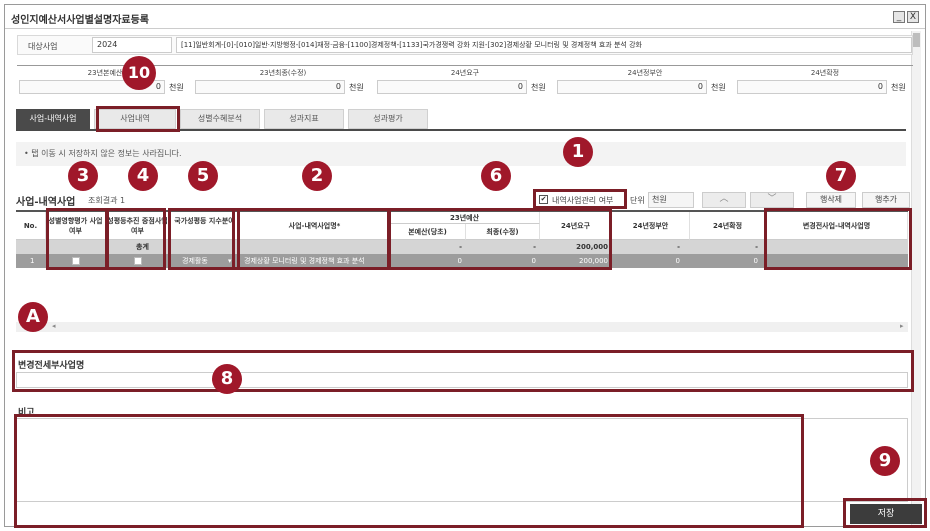 The image size is (930, 531). What do you see at coordinates (886, 514) in the screenshot?
I see `save-button: 저장` at bounding box center [886, 514].